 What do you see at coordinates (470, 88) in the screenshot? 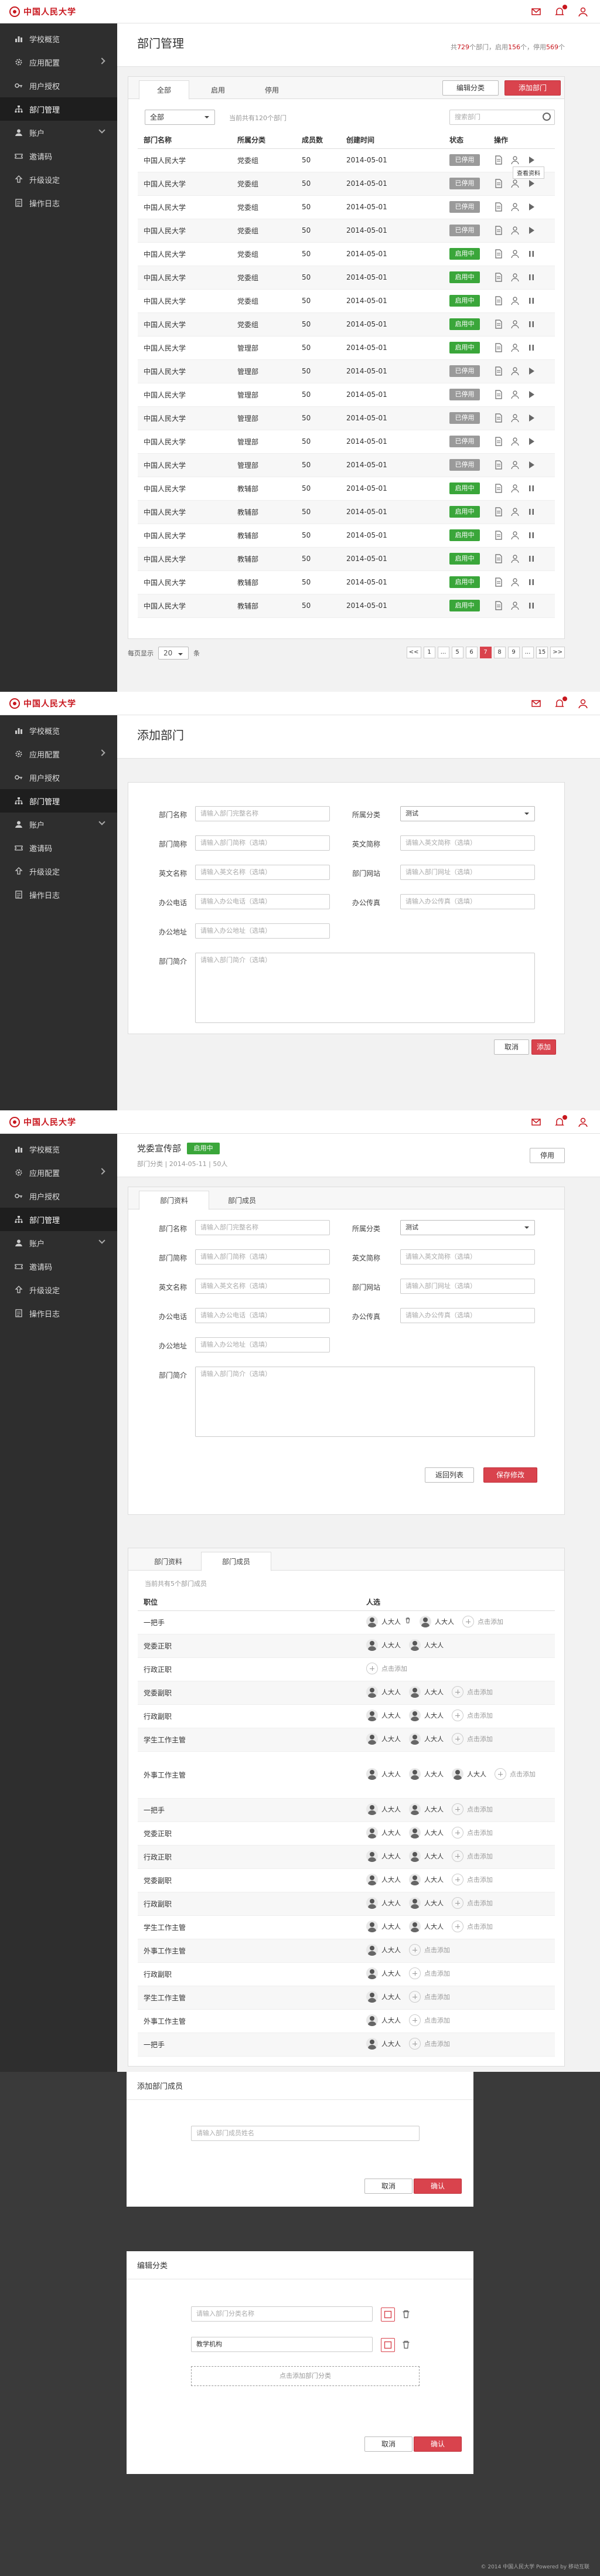
I see `edit-category-button: 编辑分类` at bounding box center [470, 88].